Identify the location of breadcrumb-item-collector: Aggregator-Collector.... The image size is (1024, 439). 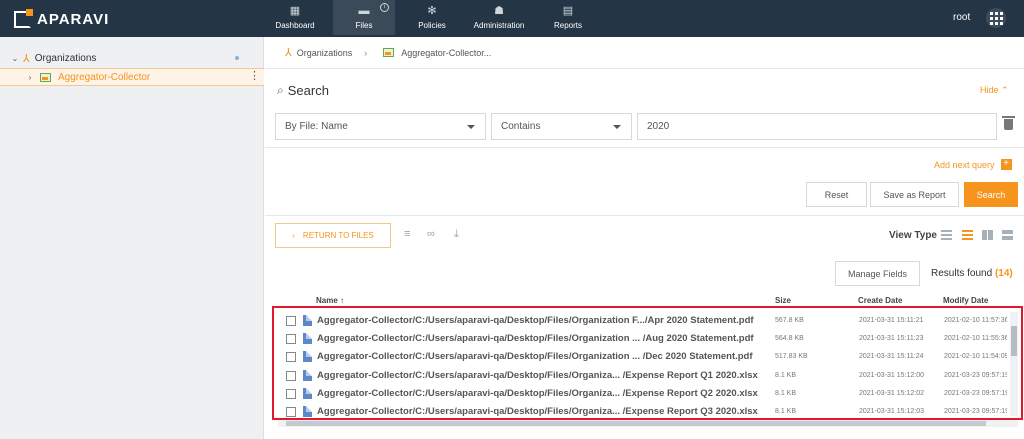
(446, 53).